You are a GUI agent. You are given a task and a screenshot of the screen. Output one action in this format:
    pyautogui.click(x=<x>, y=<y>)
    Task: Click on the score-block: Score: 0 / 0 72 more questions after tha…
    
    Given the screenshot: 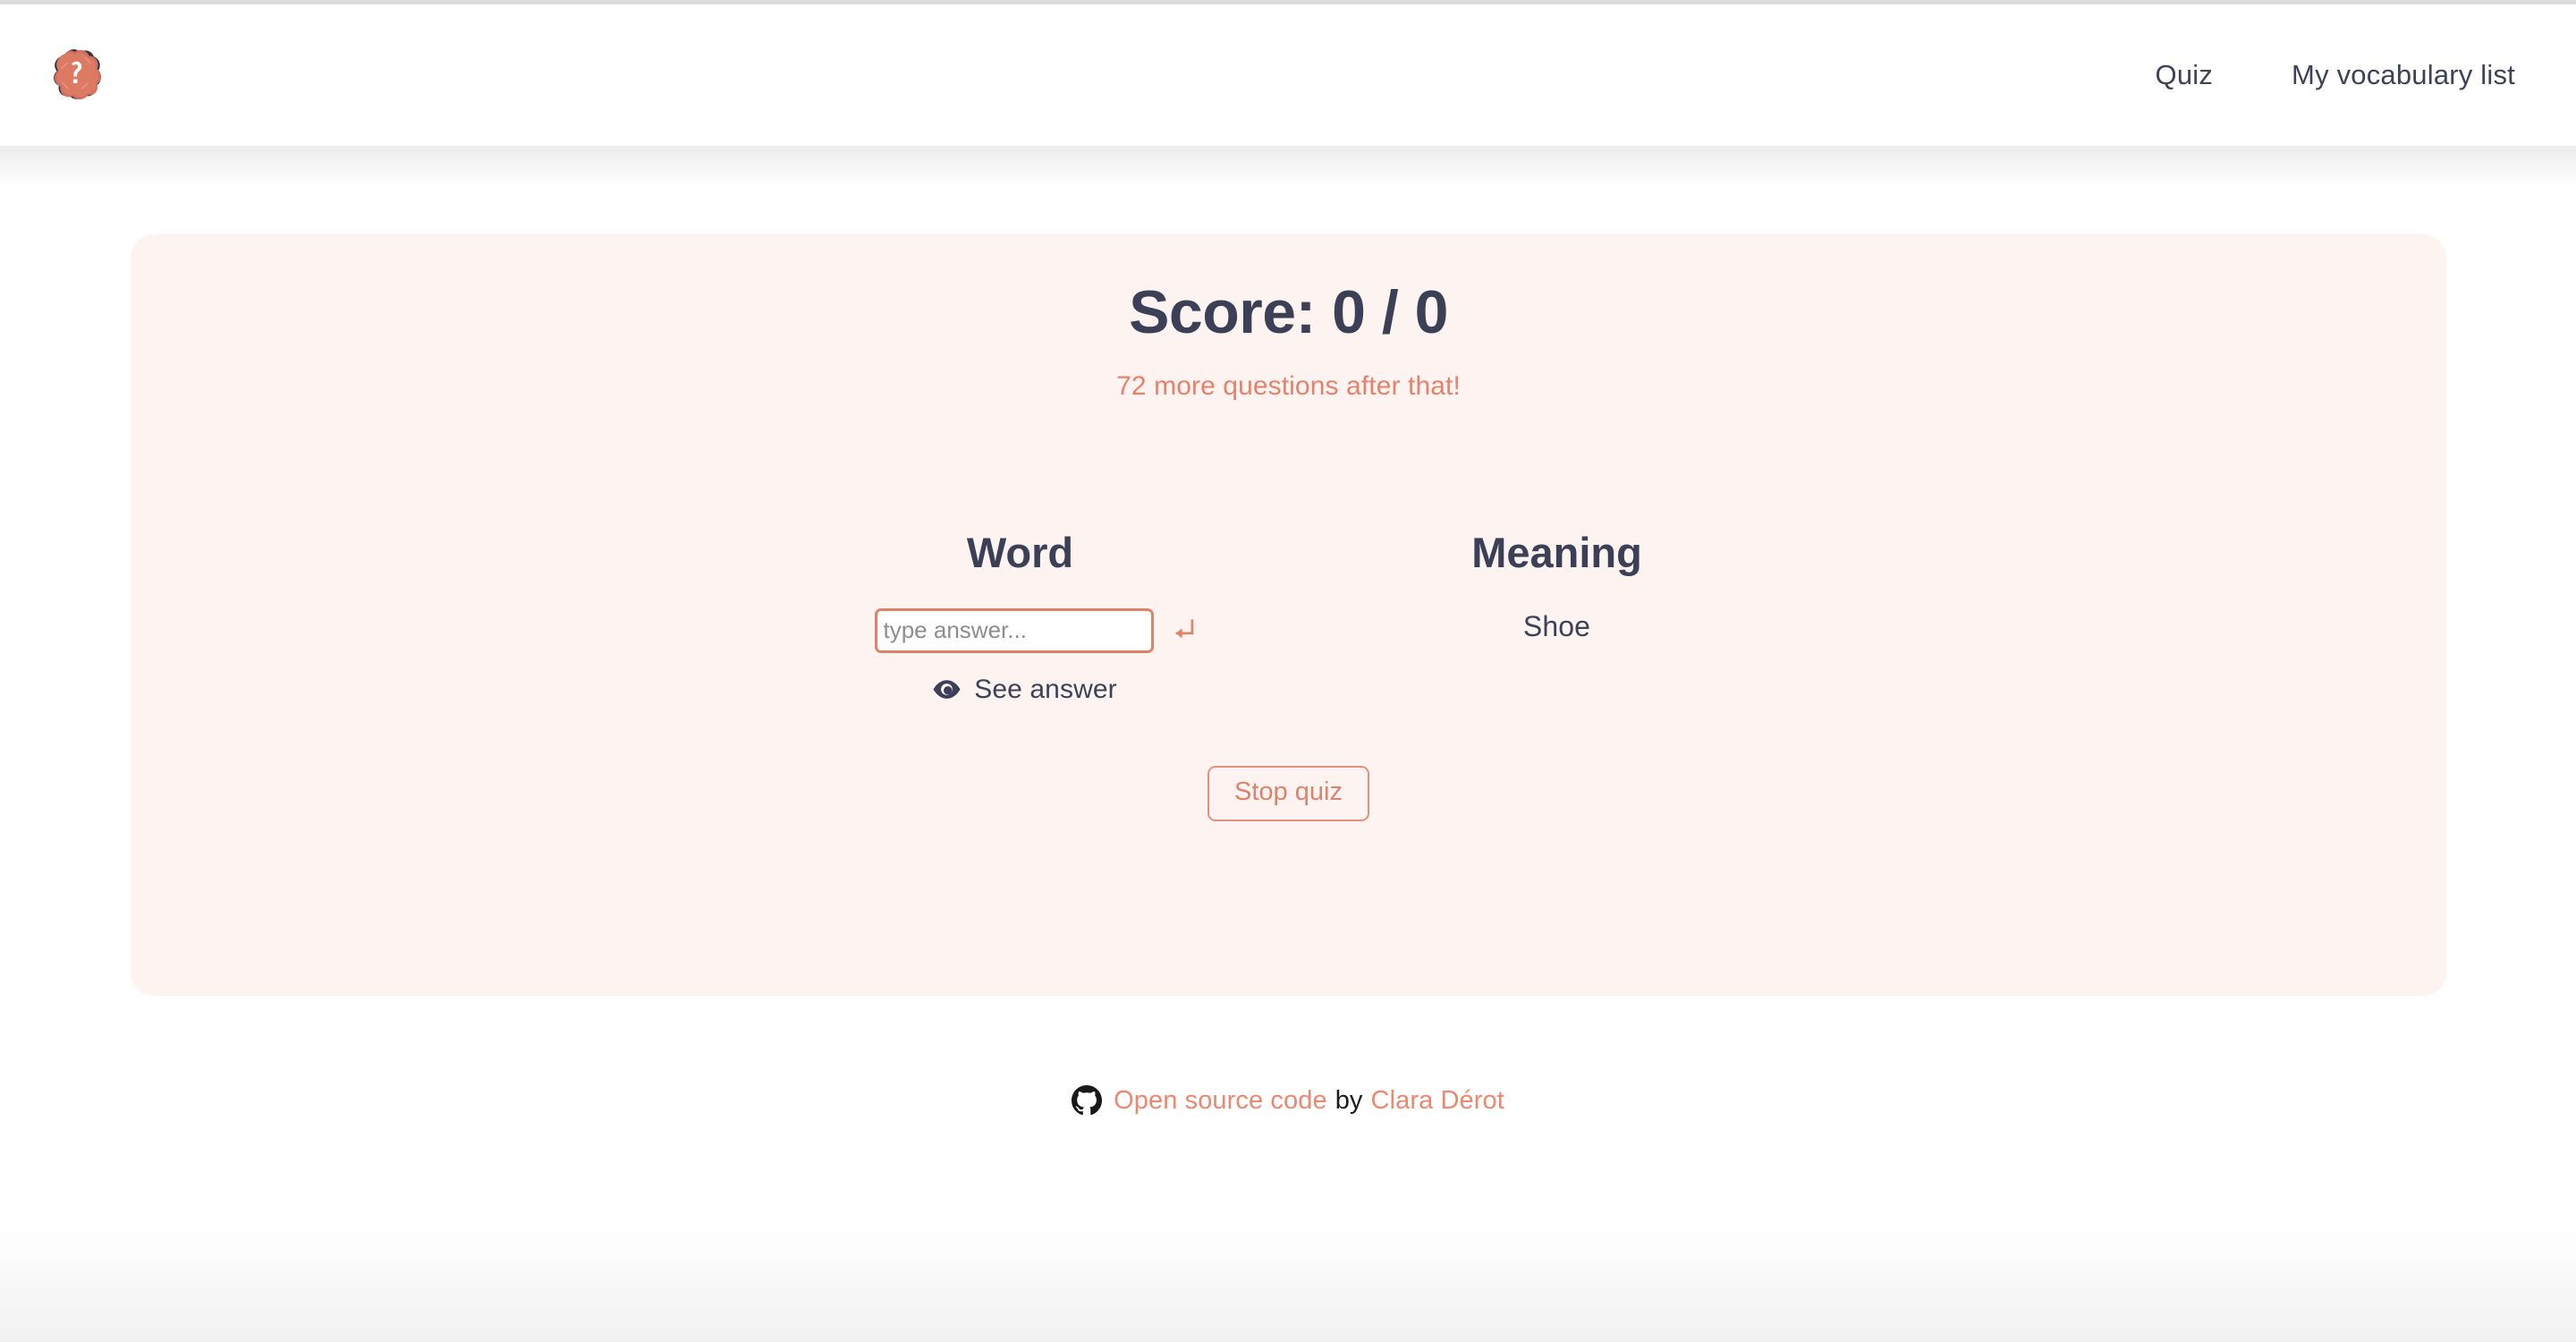 What is the action you would take?
    pyautogui.click(x=1288, y=318)
    